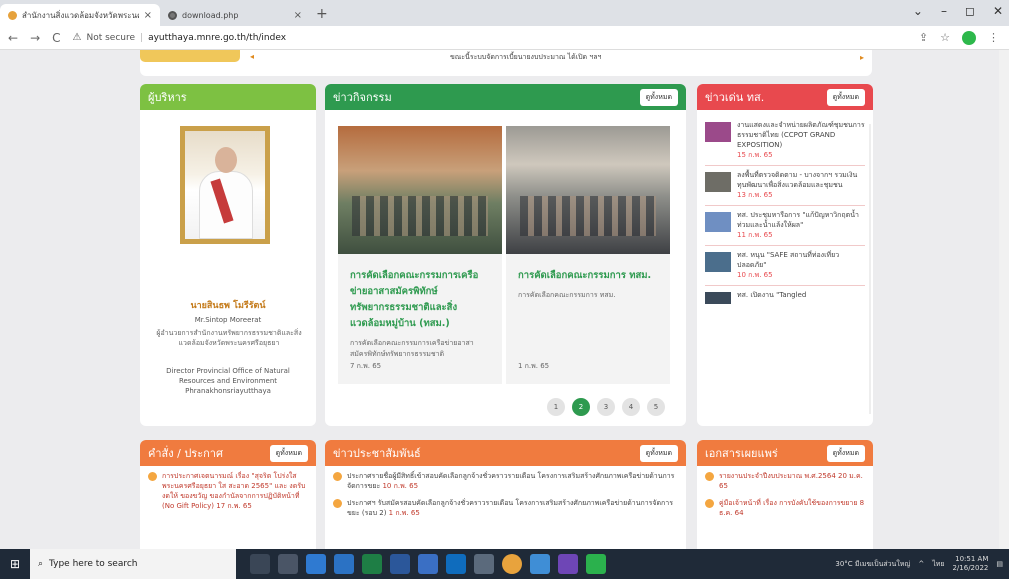 The width and height of the screenshot is (1009, 579). Describe the element at coordinates (969, 37) in the screenshot. I see `profile-avatar` at that location.